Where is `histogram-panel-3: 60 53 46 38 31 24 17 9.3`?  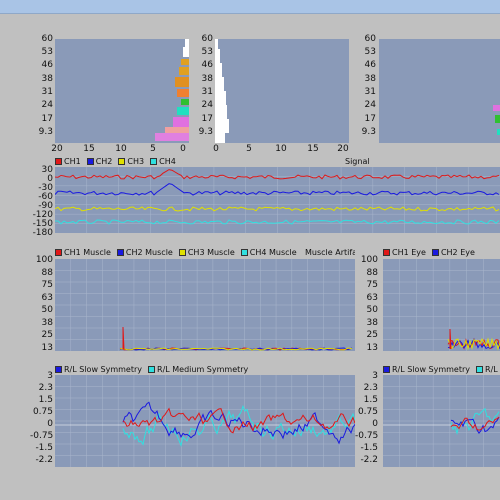
histogram-panel-3: 60 53 46 38 31 24 17 9.3 is located at coordinates (427, 95).